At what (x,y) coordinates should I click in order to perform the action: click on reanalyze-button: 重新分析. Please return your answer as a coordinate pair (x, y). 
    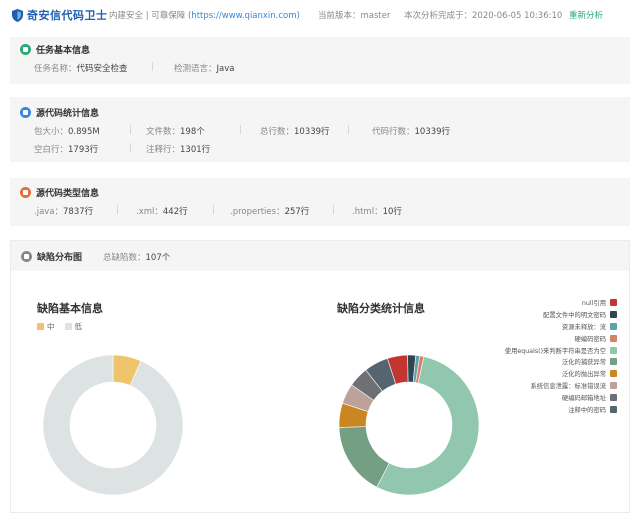
    Looking at the image, I should click on (586, 15).